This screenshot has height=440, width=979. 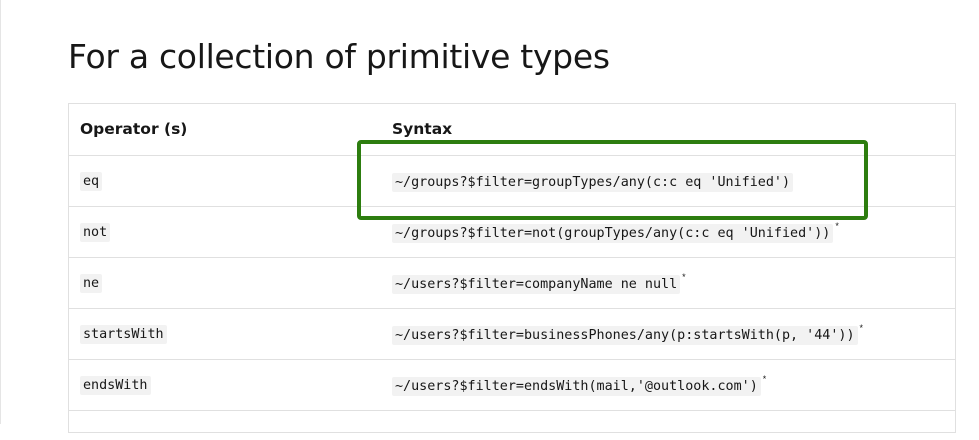 What do you see at coordinates (225, 130) in the screenshot?
I see `column-header-operator: Operator (s)` at bounding box center [225, 130].